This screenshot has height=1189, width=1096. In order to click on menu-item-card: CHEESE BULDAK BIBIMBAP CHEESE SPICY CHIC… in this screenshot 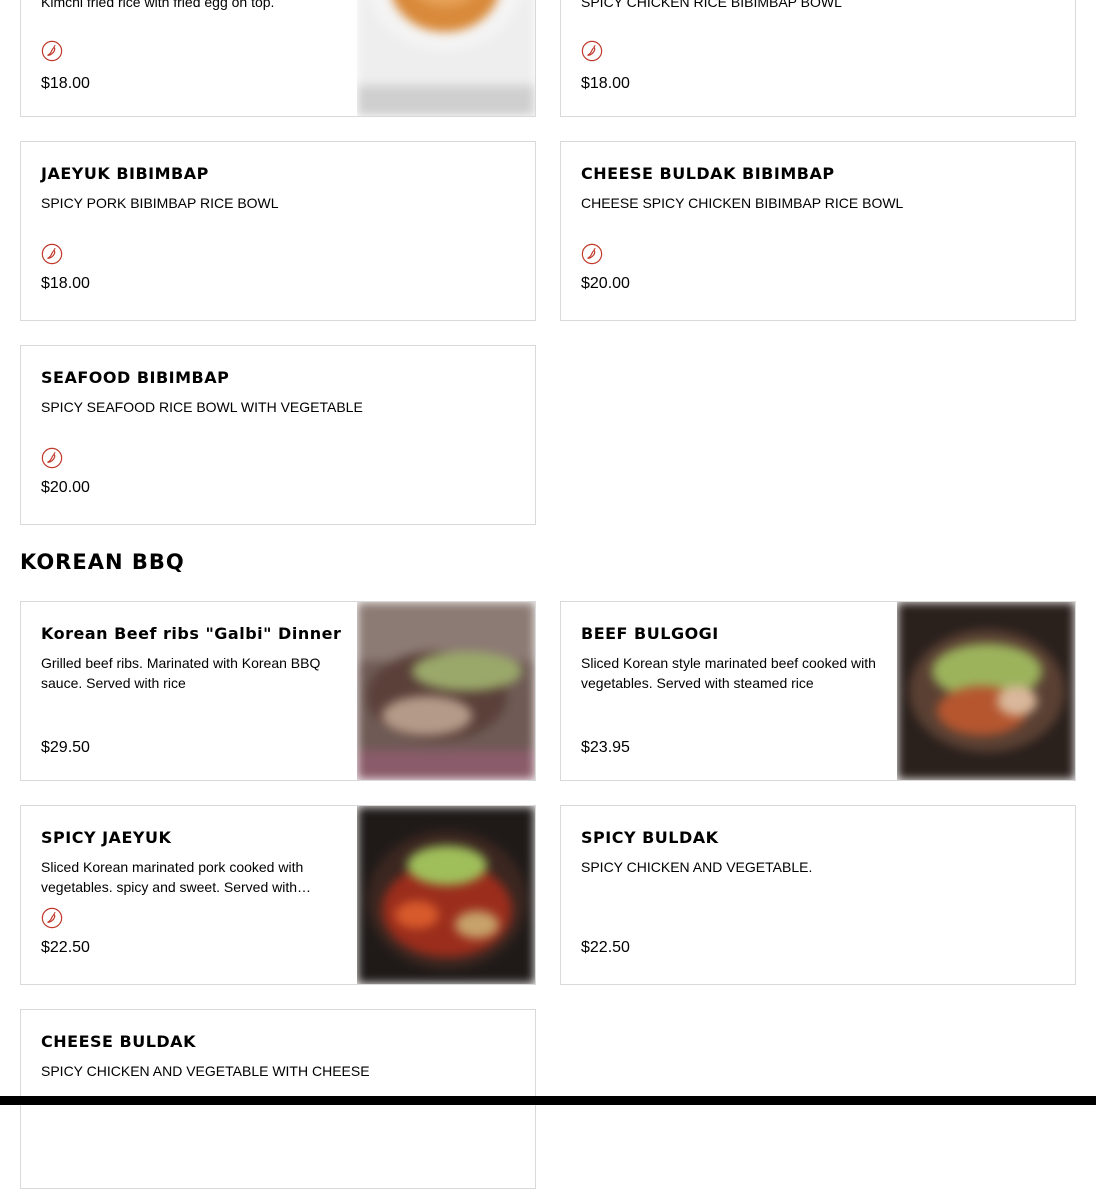, I will do `click(818, 231)`.